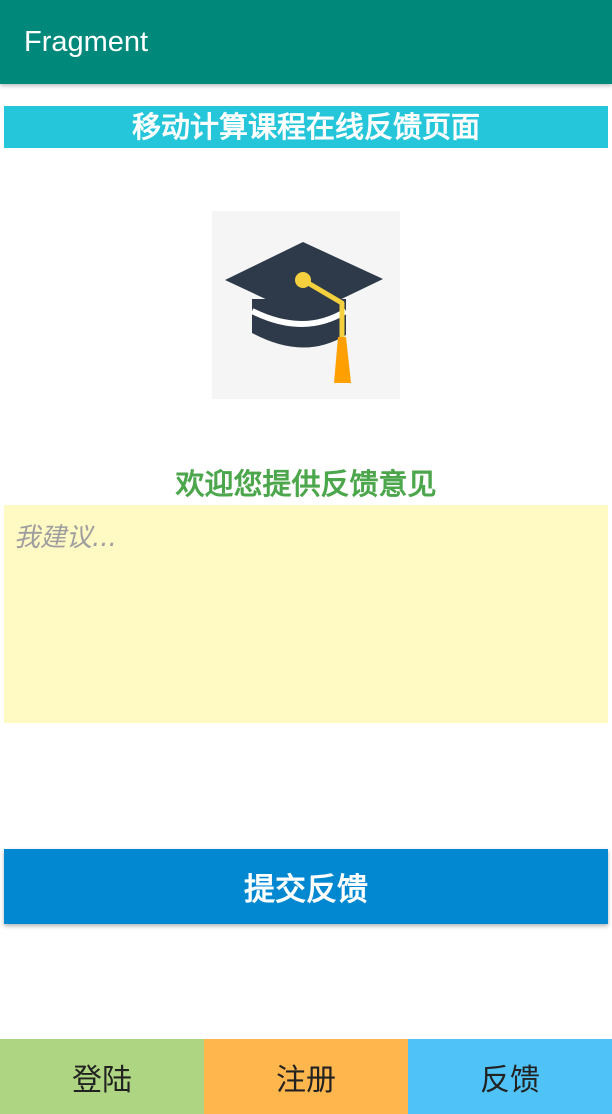  Describe the element at coordinates (86, 42) in the screenshot. I see `app-title: Fragment` at that location.